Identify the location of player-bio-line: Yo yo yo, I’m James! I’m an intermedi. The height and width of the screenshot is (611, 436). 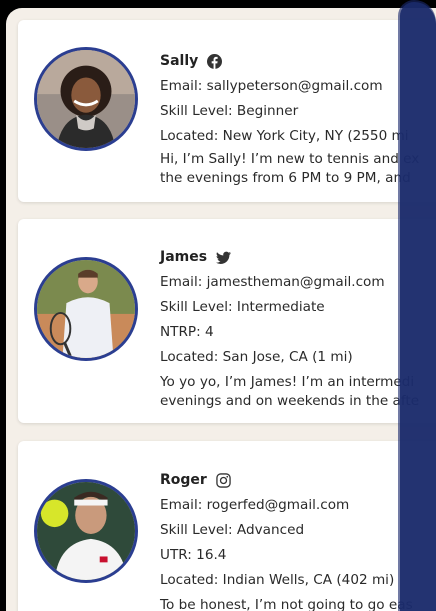
(287, 382).